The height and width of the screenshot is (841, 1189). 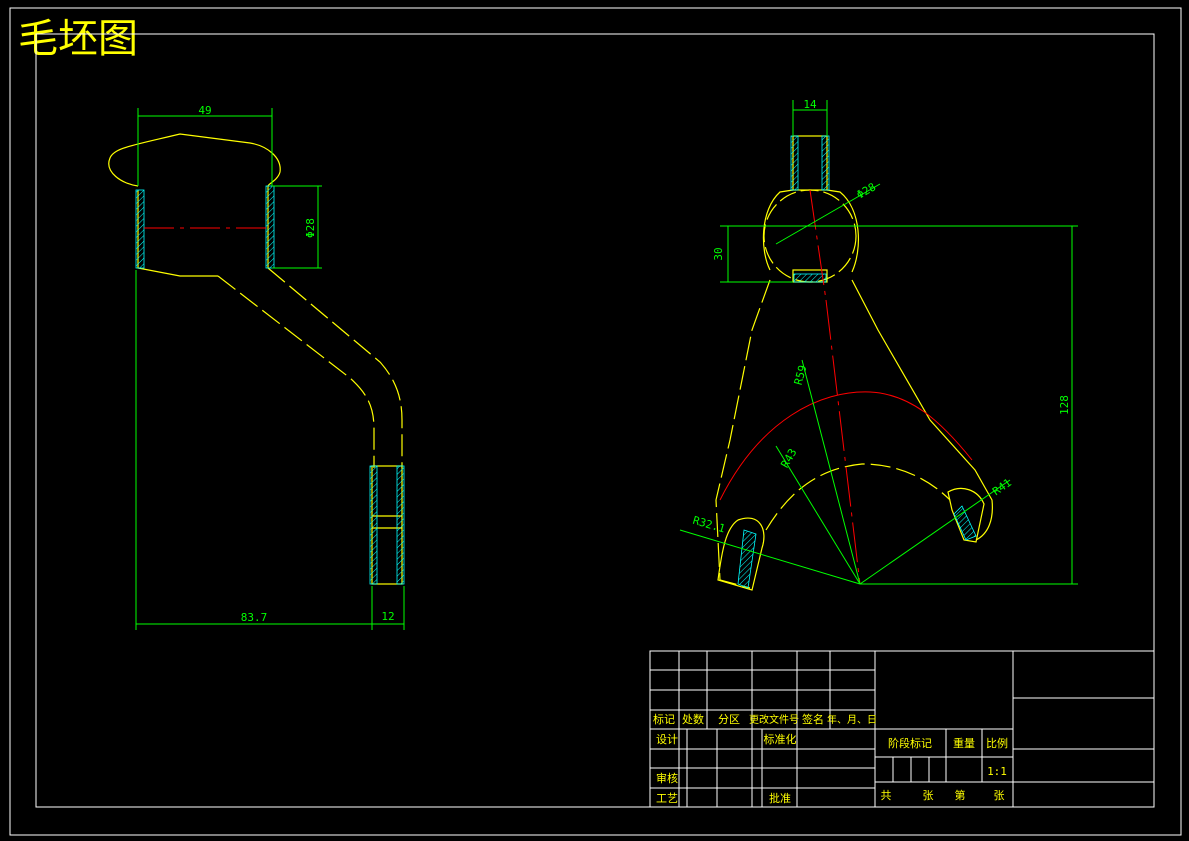 What do you see at coordinates (886, 795) in the screenshot?
I see `tb-total: 共` at bounding box center [886, 795].